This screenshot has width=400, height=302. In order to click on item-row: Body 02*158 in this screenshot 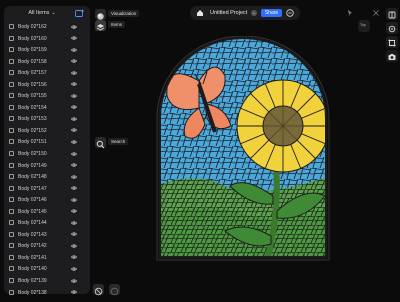, I will do `click(47, 62)`.